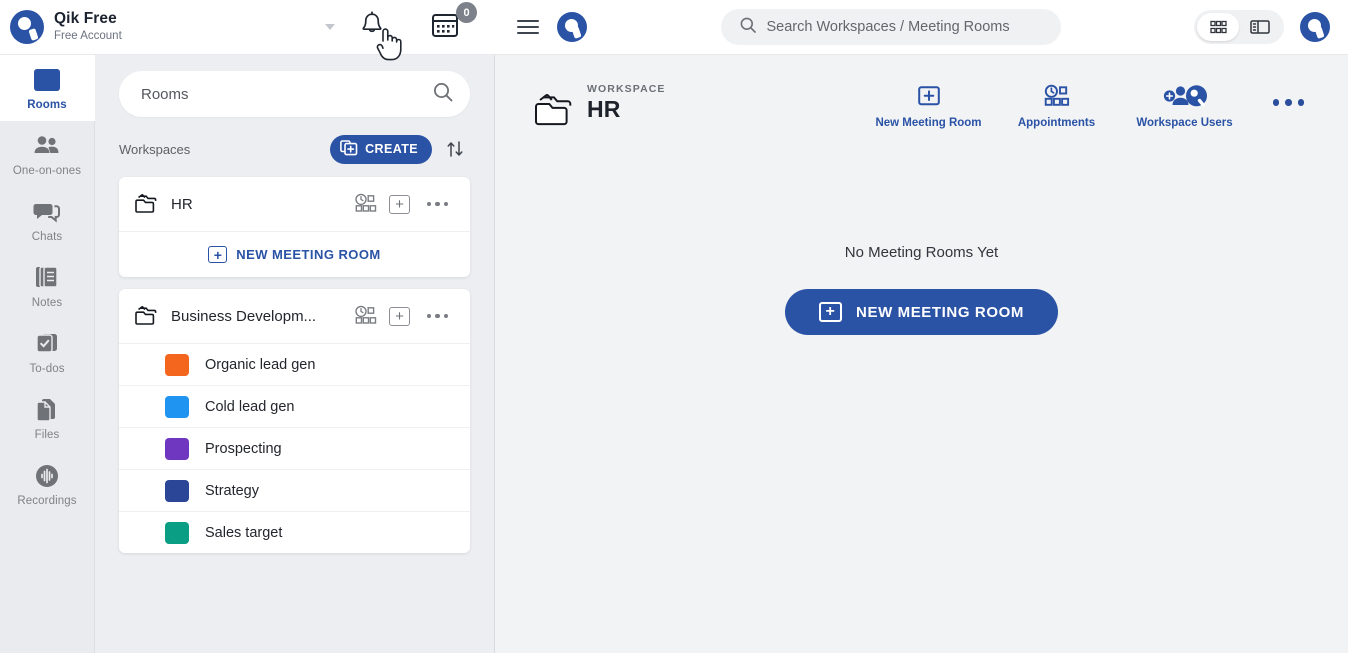 Image resolution: width=1348 pixels, height=653 pixels. I want to click on new-meeting-room-link: + NEW MEETING ROOM, so click(294, 254).